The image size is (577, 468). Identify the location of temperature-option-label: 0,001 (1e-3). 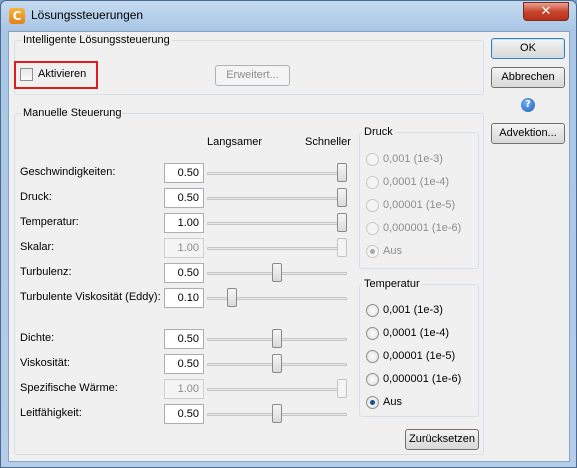
(413, 310).